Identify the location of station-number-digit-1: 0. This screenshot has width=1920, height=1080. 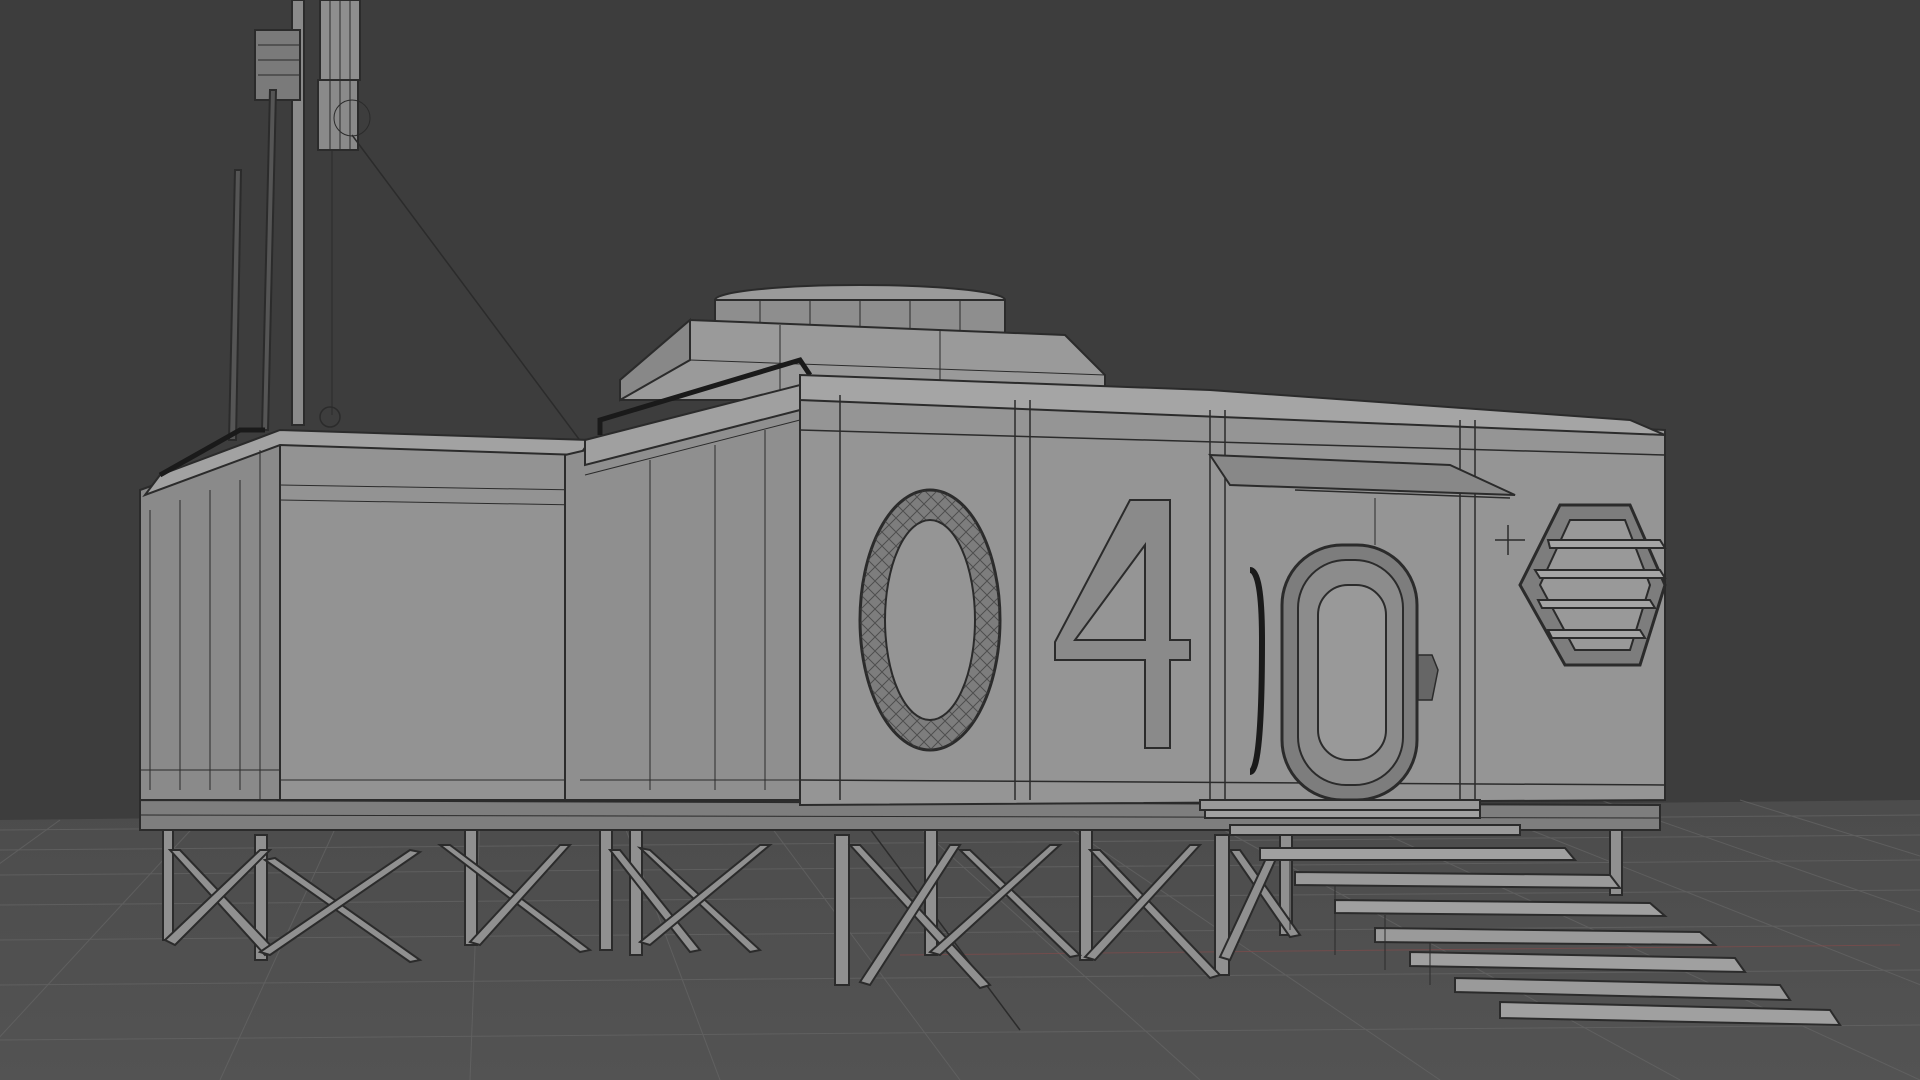
(930, 620).